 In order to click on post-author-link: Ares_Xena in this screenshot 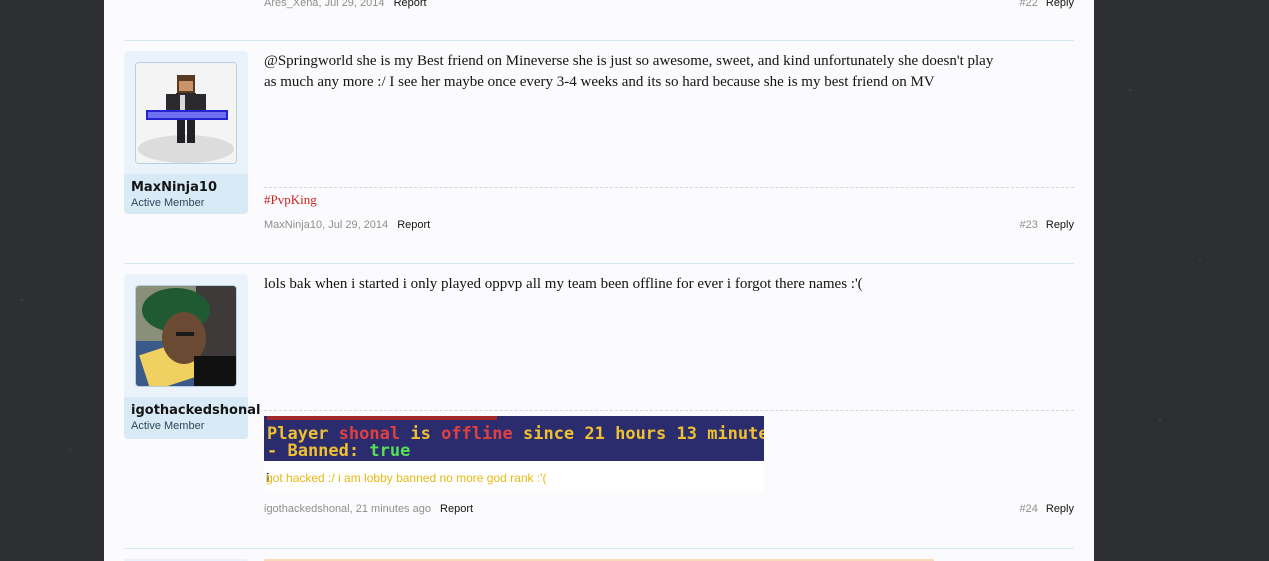, I will do `click(291, 4)`.